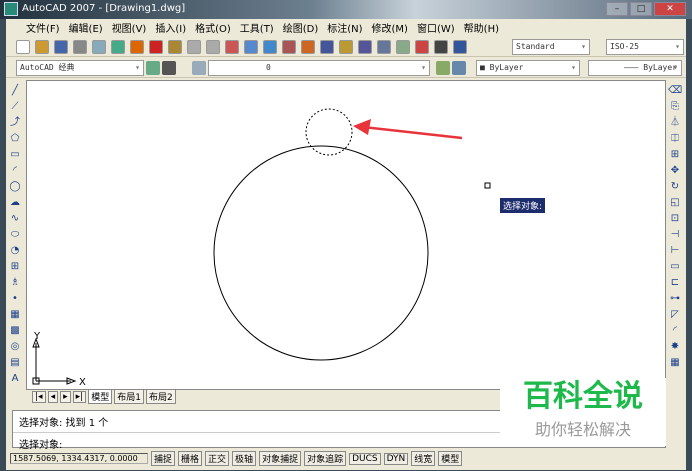  Describe the element at coordinates (15, 362) in the screenshot. I see `draw-tool-icon: ▤` at that location.